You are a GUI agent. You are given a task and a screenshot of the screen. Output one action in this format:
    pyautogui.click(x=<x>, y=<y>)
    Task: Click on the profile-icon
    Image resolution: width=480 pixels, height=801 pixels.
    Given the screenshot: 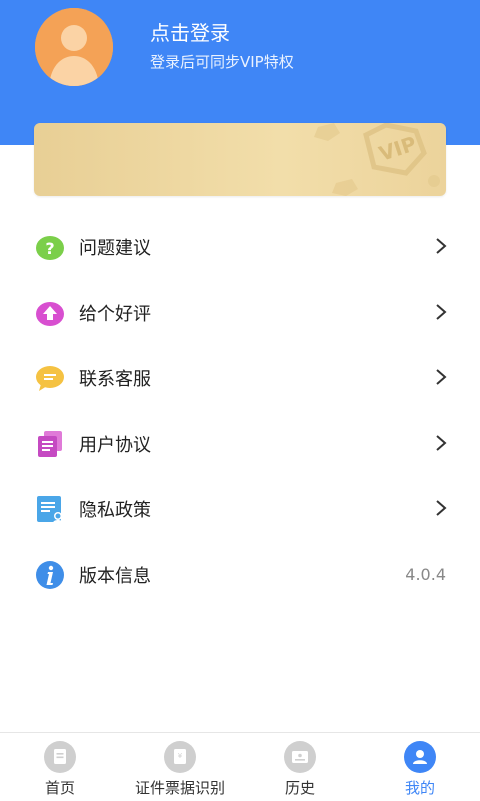 What is the action you would take?
    pyautogui.click(x=420, y=757)
    